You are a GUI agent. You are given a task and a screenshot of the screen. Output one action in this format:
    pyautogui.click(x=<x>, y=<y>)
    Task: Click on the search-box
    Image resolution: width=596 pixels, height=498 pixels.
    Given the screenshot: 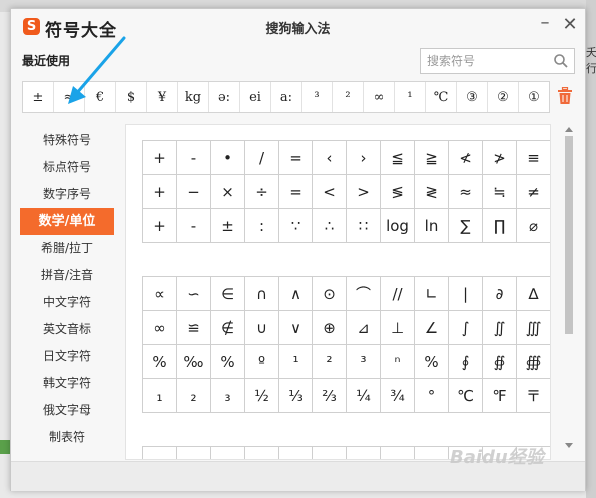 What is the action you would take?
    pyautogui.click(x=497, y=61)
    